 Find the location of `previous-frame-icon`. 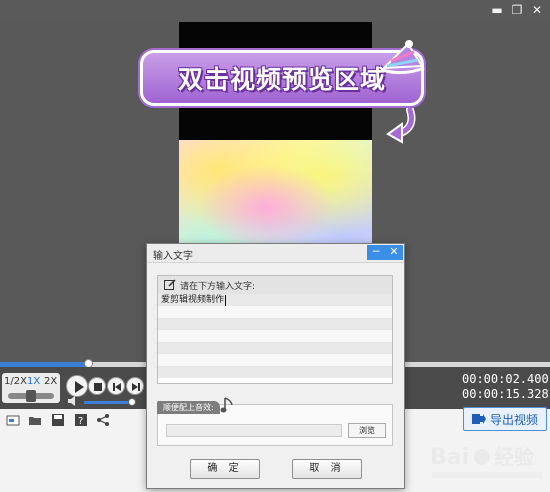

previous-frame-icon is located at coordinates (117, 387).